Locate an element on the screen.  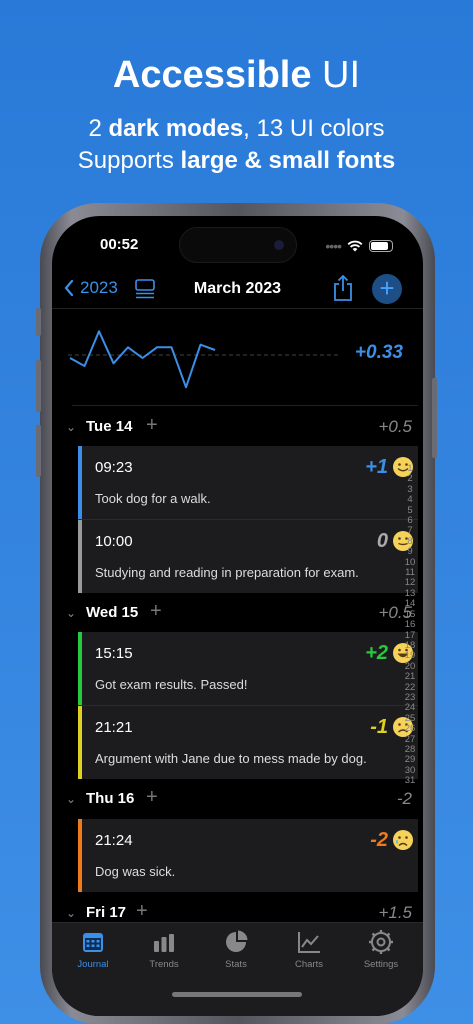
promo-line-2-pre: Supports is located at coordinates (129, 160).